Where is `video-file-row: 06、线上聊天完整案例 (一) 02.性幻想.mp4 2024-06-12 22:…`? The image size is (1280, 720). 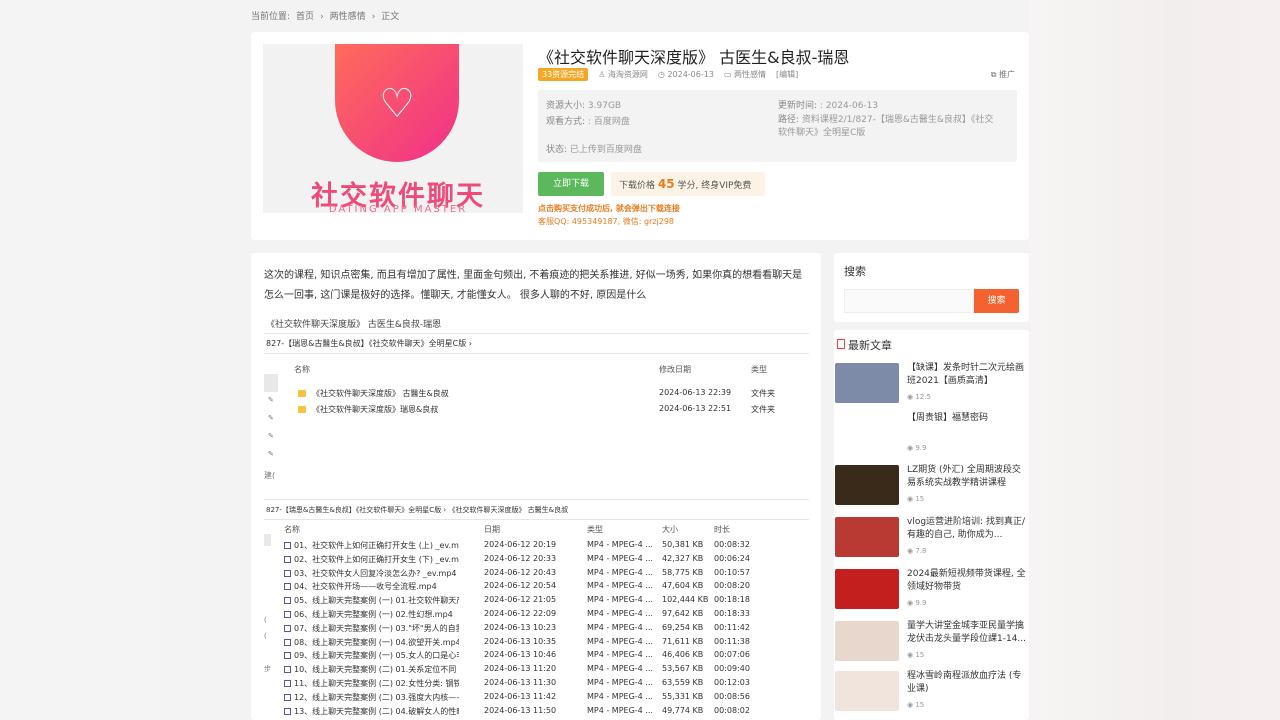
video-file-row: 06、线上聊天完整案例 (一) 02.性幻想.mp4 2024-06-12 22:… is located at coordinates (536, 616).